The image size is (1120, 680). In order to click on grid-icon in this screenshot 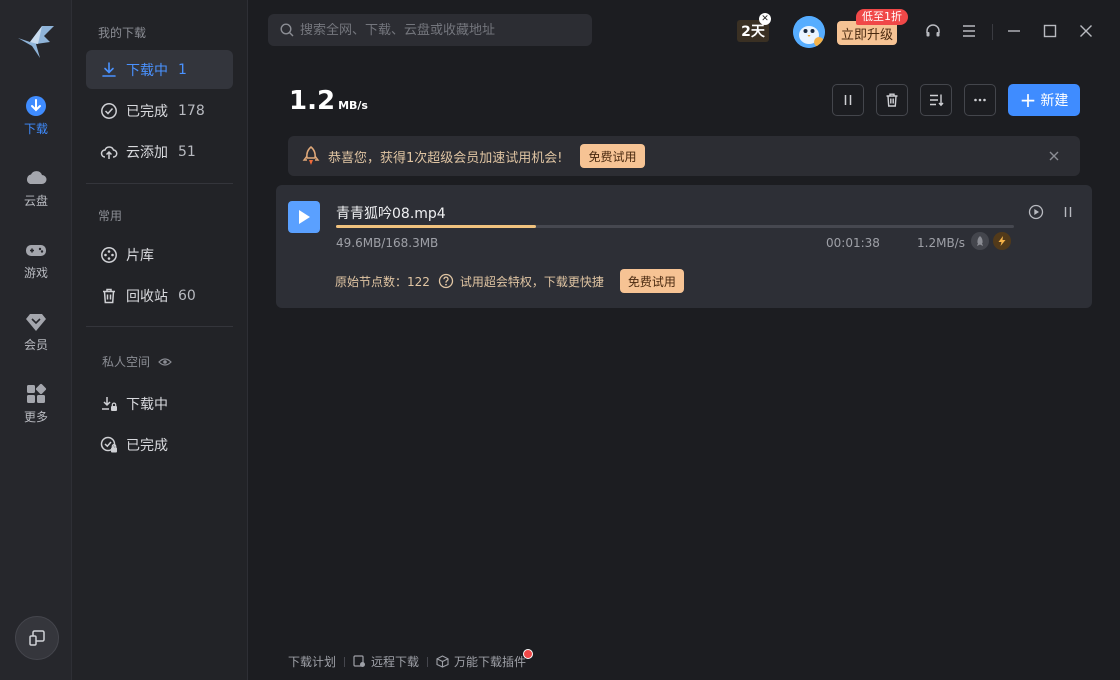, I will do `click(37, 393)`.